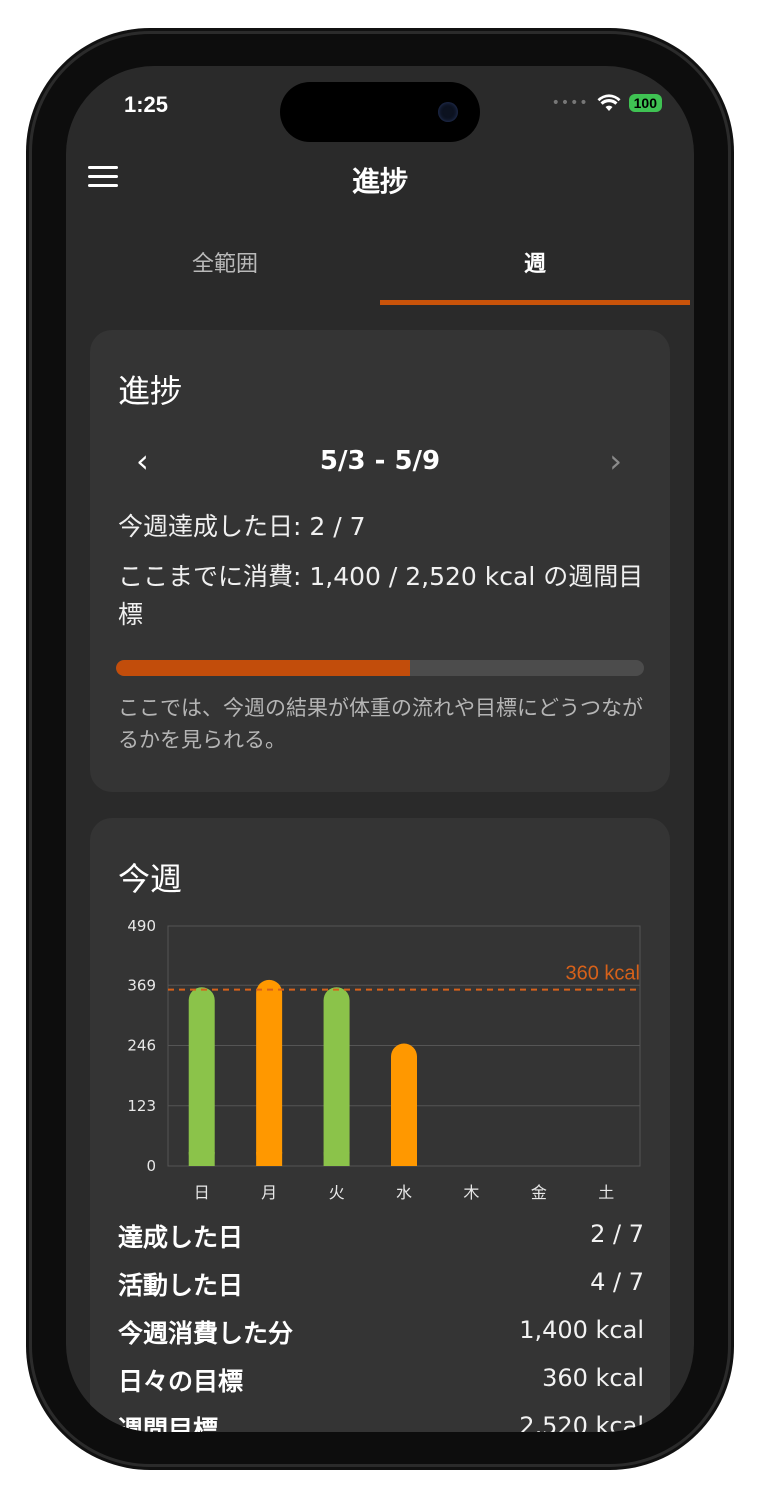 Image resolution: width=760 pixels, height=1498 pixels. Describe the element at coordinates (380, 724) in the screenshot. I see `progress-note: ここでは、今週の結果が体重の流れや目標にどうつながるかを見られる。` at that location.